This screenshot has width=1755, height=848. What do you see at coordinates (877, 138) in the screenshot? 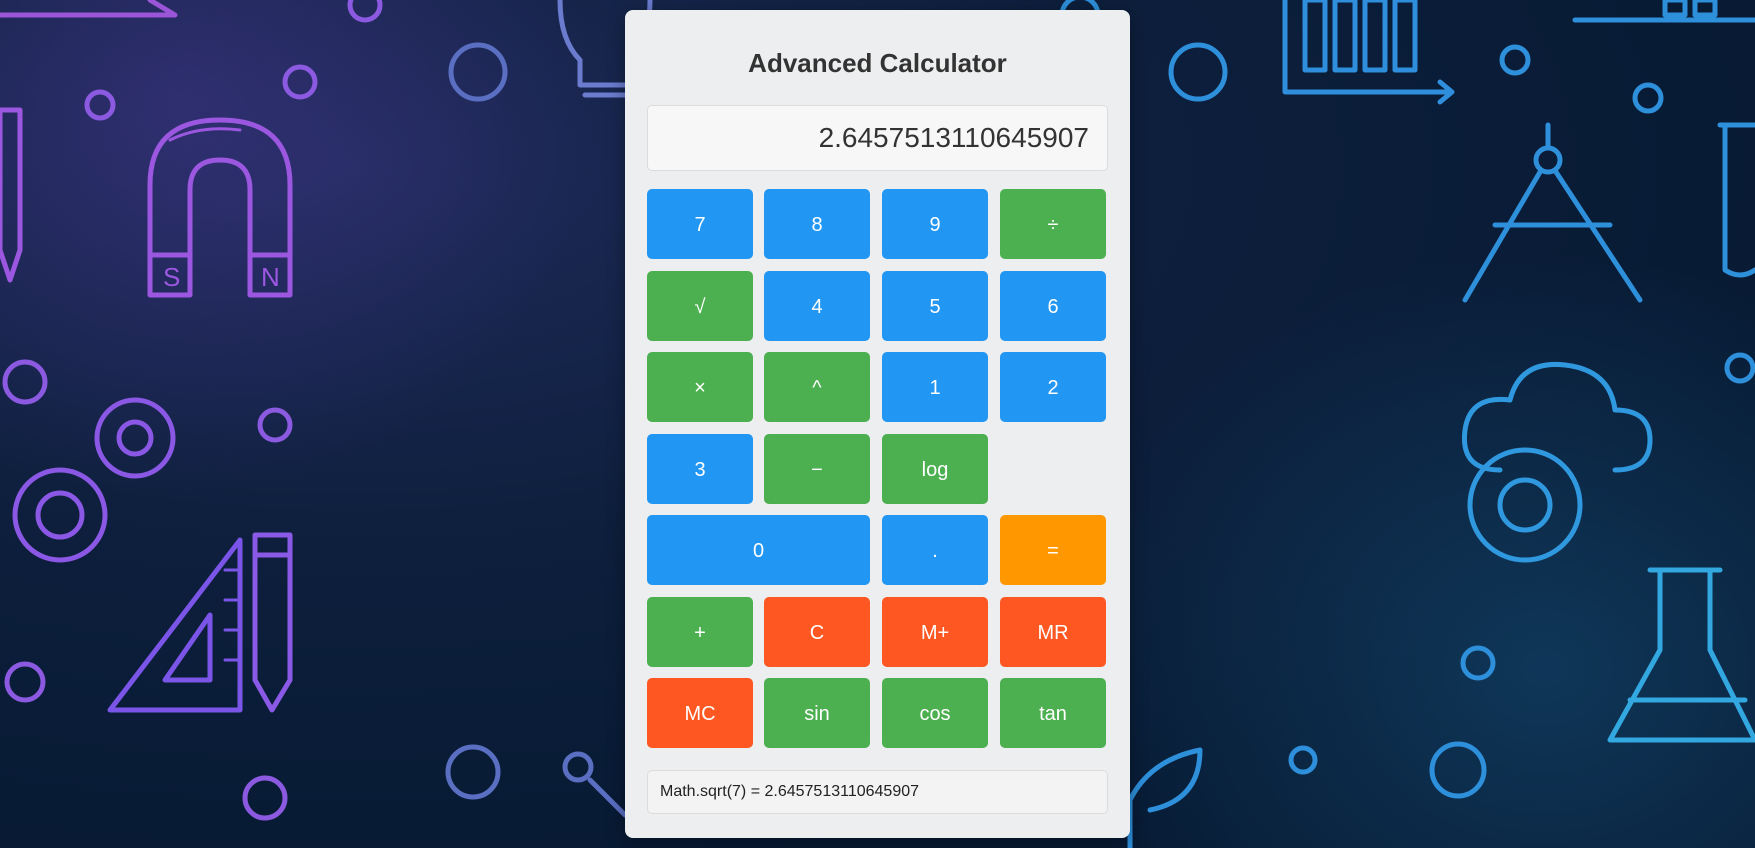
I see `calculator-display: 2.6457513110645907` at bounding box center [877, 138].